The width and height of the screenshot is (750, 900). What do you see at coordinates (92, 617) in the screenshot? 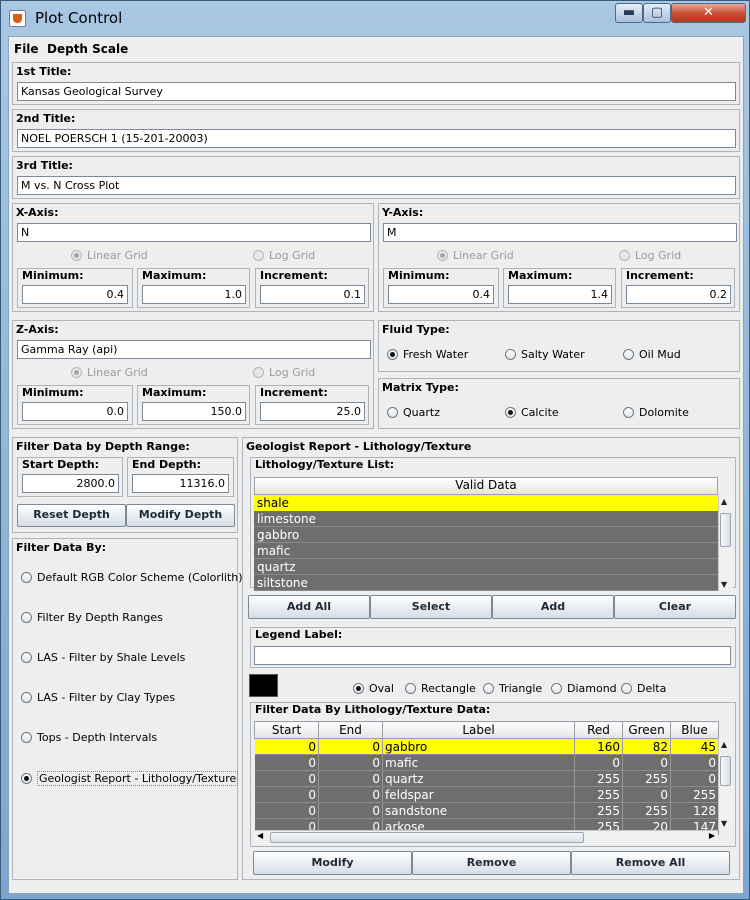
I see `filter-depth-ranges-radio: Filter By Depth Ranges` at bounding box center [92, 617].